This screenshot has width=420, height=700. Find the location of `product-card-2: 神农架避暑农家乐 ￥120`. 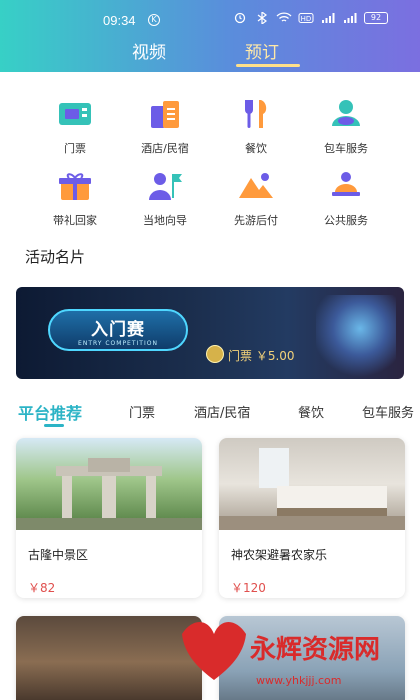

product-card-2: 神农架避暑农家乐 ￥120 is located at coordinates (312, 518).